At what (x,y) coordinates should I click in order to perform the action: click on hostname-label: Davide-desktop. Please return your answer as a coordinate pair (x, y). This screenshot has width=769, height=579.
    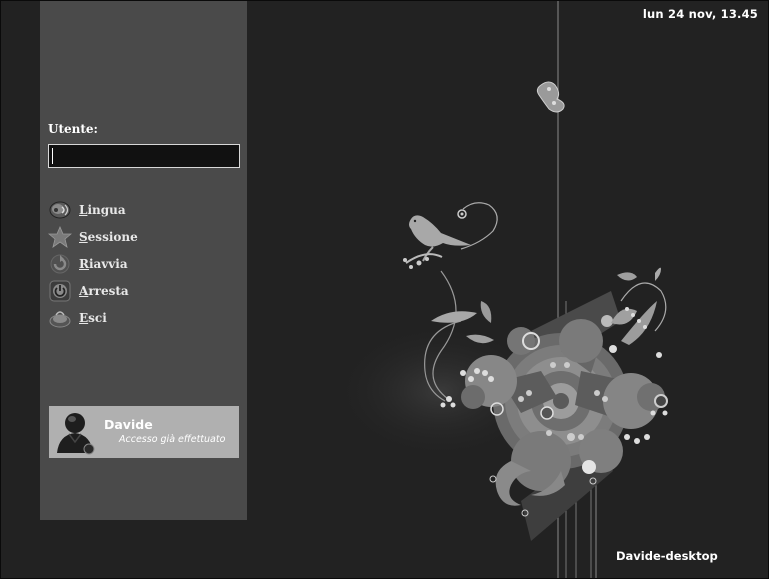
    Looking at the image, I should click on (667, 556).